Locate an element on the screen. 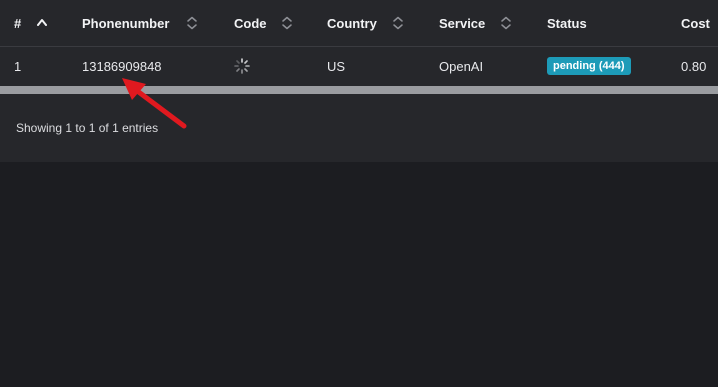  column-header-status: Status is located at coordinates (567, 23).